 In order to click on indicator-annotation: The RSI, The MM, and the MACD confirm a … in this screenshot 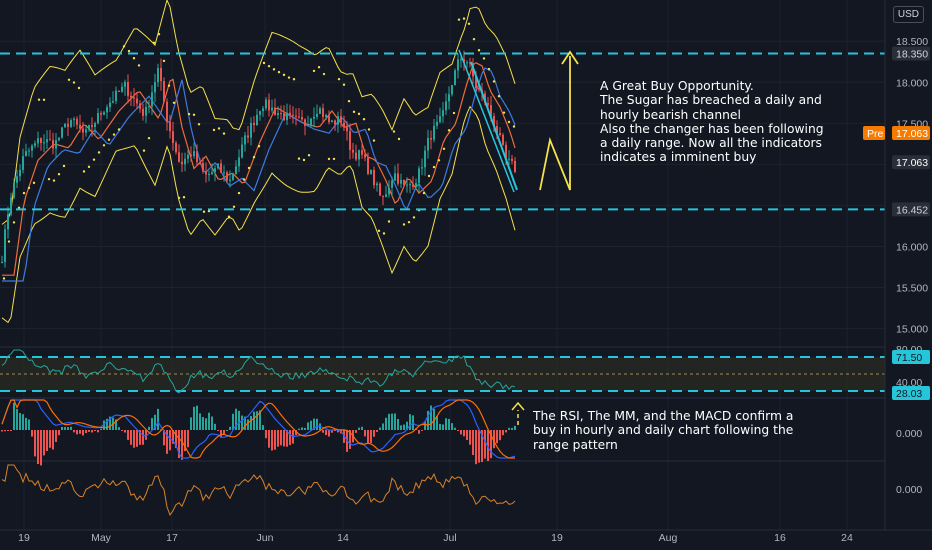, I will do `click(663, 430)`.